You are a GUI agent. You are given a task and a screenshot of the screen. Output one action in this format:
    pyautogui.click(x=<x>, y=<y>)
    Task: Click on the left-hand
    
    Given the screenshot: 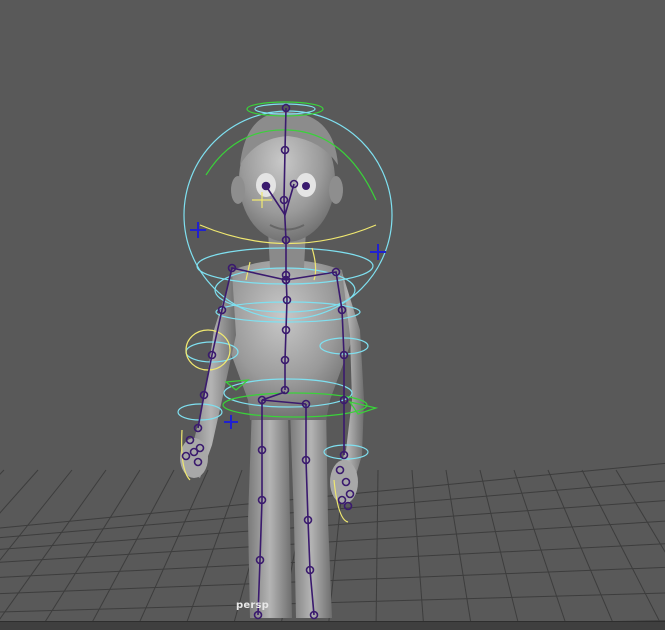 What is the action you would take?
    pyautogui.click(x=194, y=458)
    